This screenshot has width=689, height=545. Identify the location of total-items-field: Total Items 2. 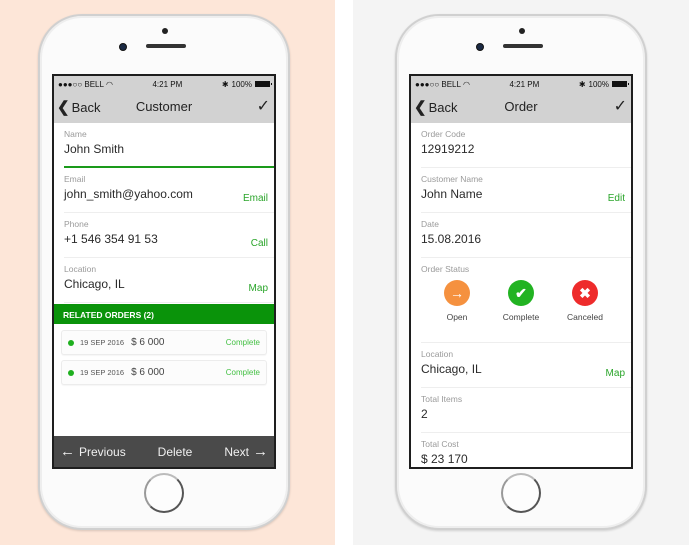
(521, 410).